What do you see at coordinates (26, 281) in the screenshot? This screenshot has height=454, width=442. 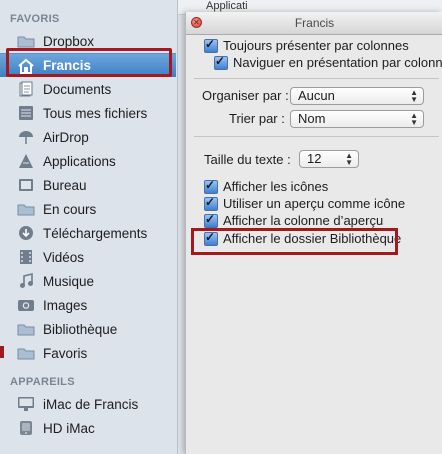 I see `music-icon` at bounding box center [26, 281].